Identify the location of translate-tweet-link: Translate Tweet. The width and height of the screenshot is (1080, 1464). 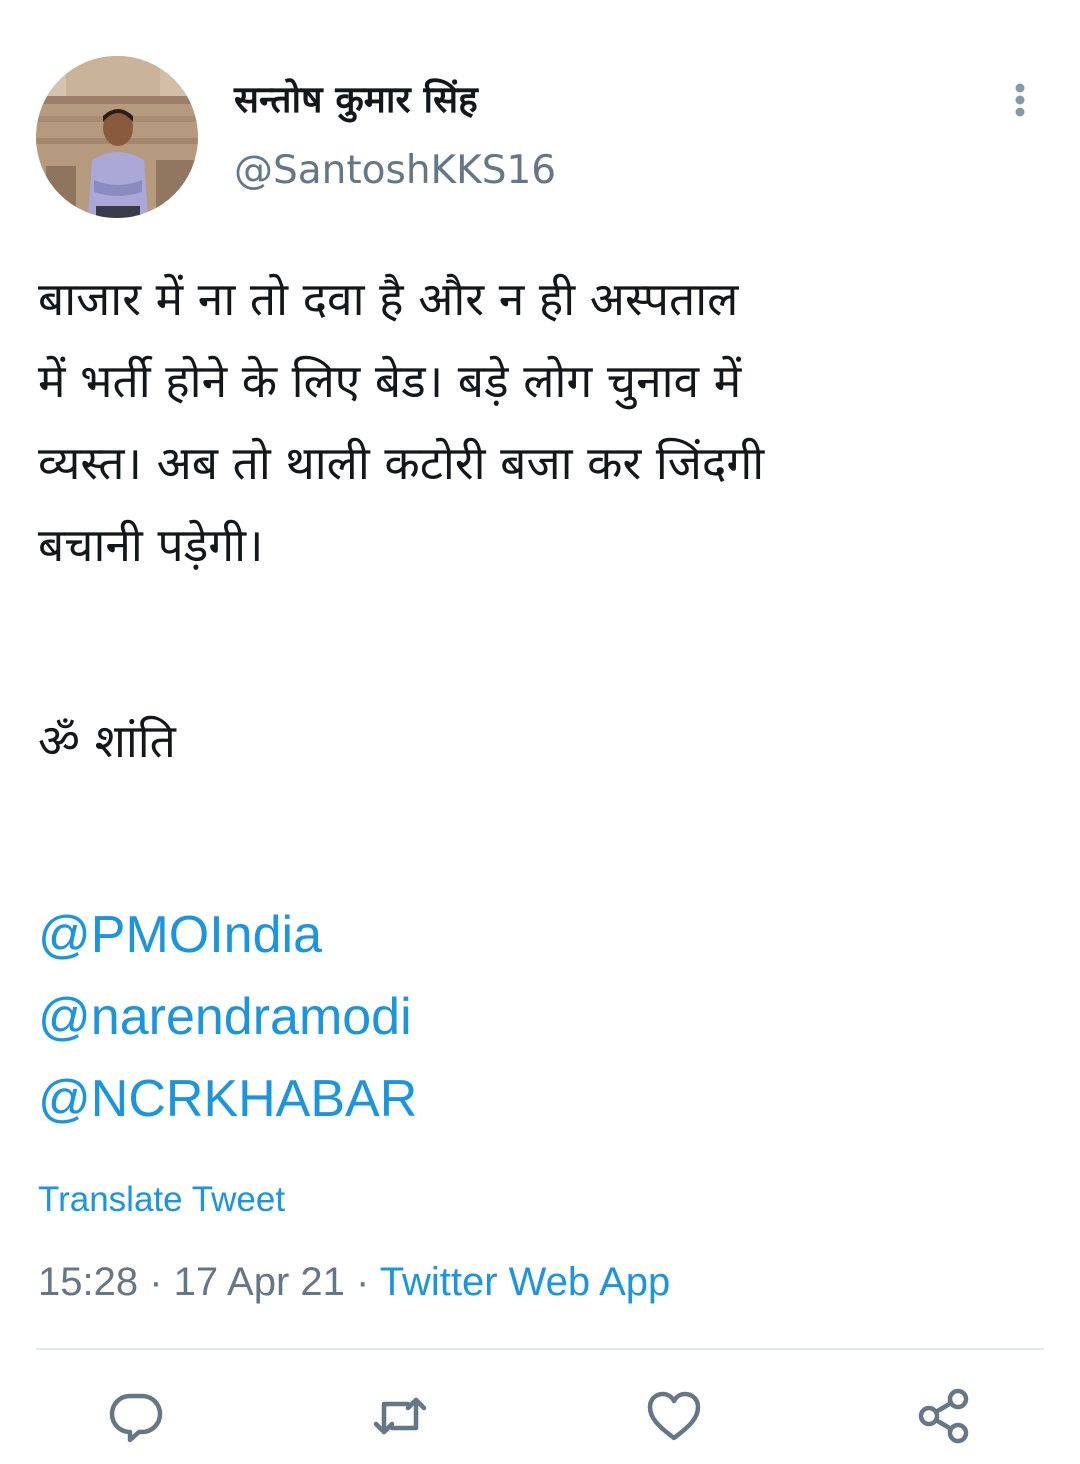
(161, 1200).